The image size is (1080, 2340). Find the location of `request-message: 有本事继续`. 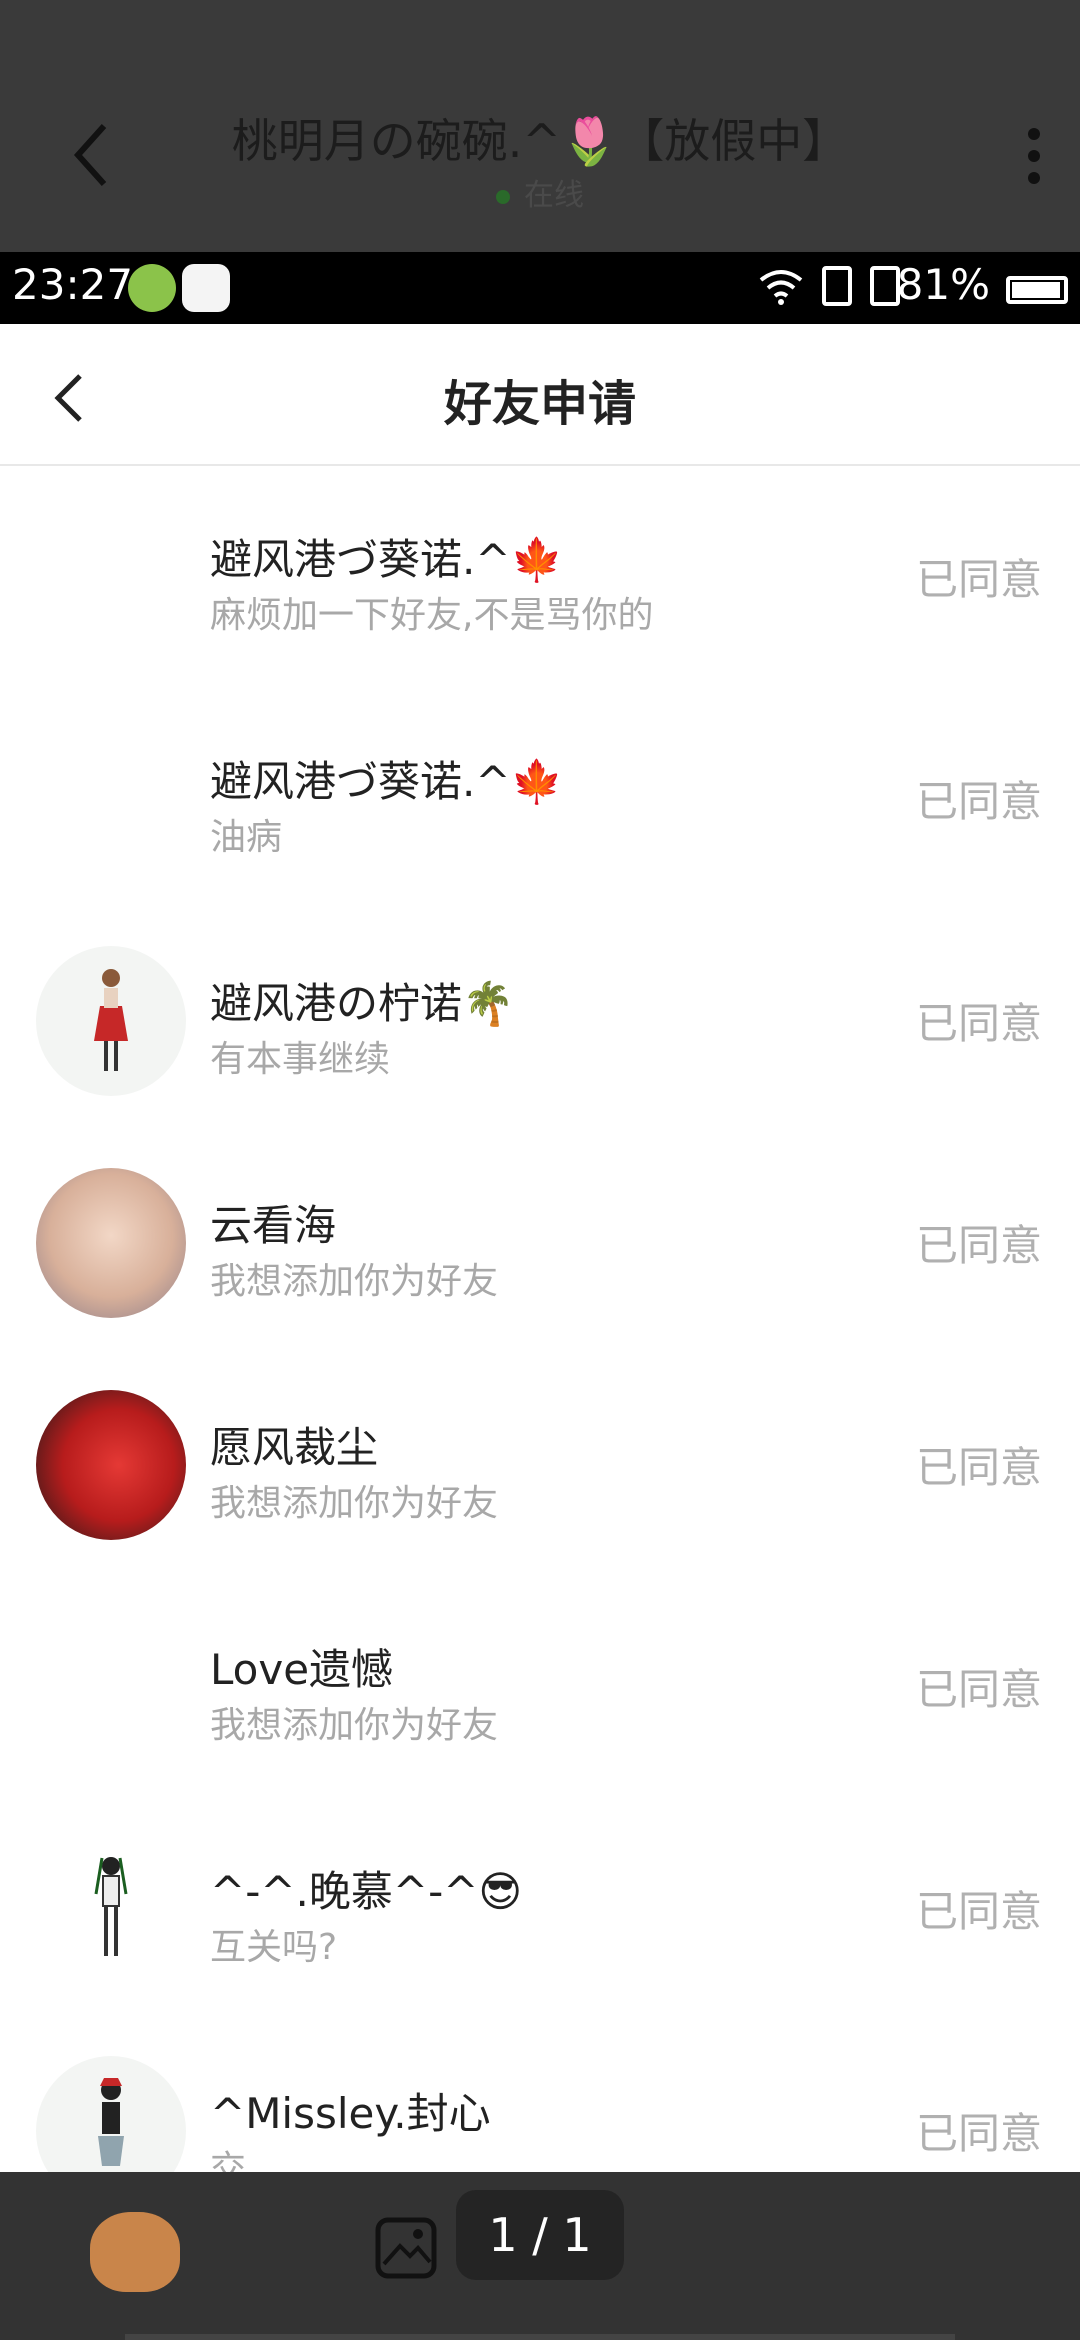

request-message: 有本事继续 is located at coordinates (300, 1059).